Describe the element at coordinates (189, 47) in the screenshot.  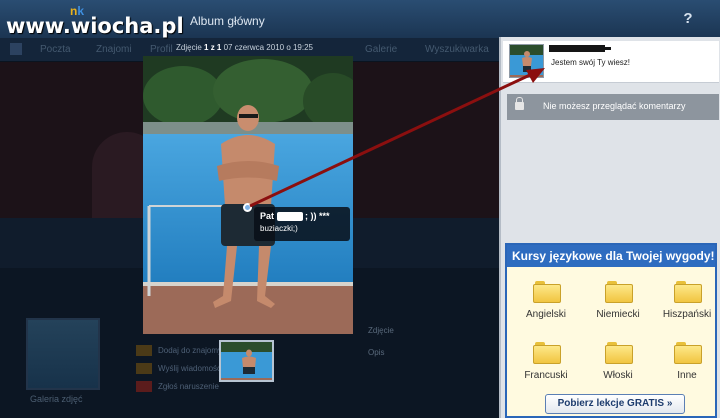
I see `counter-prefix: Zdjęcie` at that location.